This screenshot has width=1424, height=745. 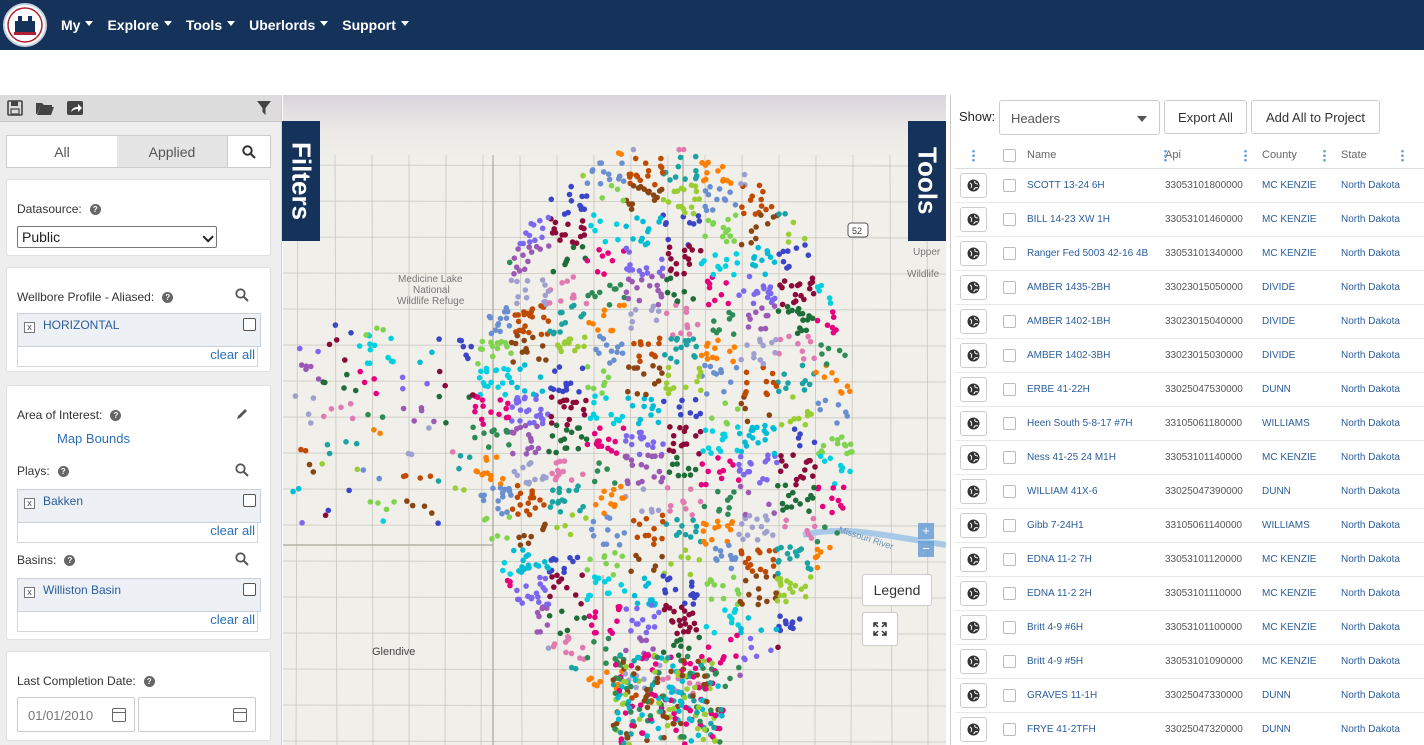 What do you see at coordinates (137, 533) in the screenshot?
I see `clear-all-link: clear all` at bounding box center [137, 533].